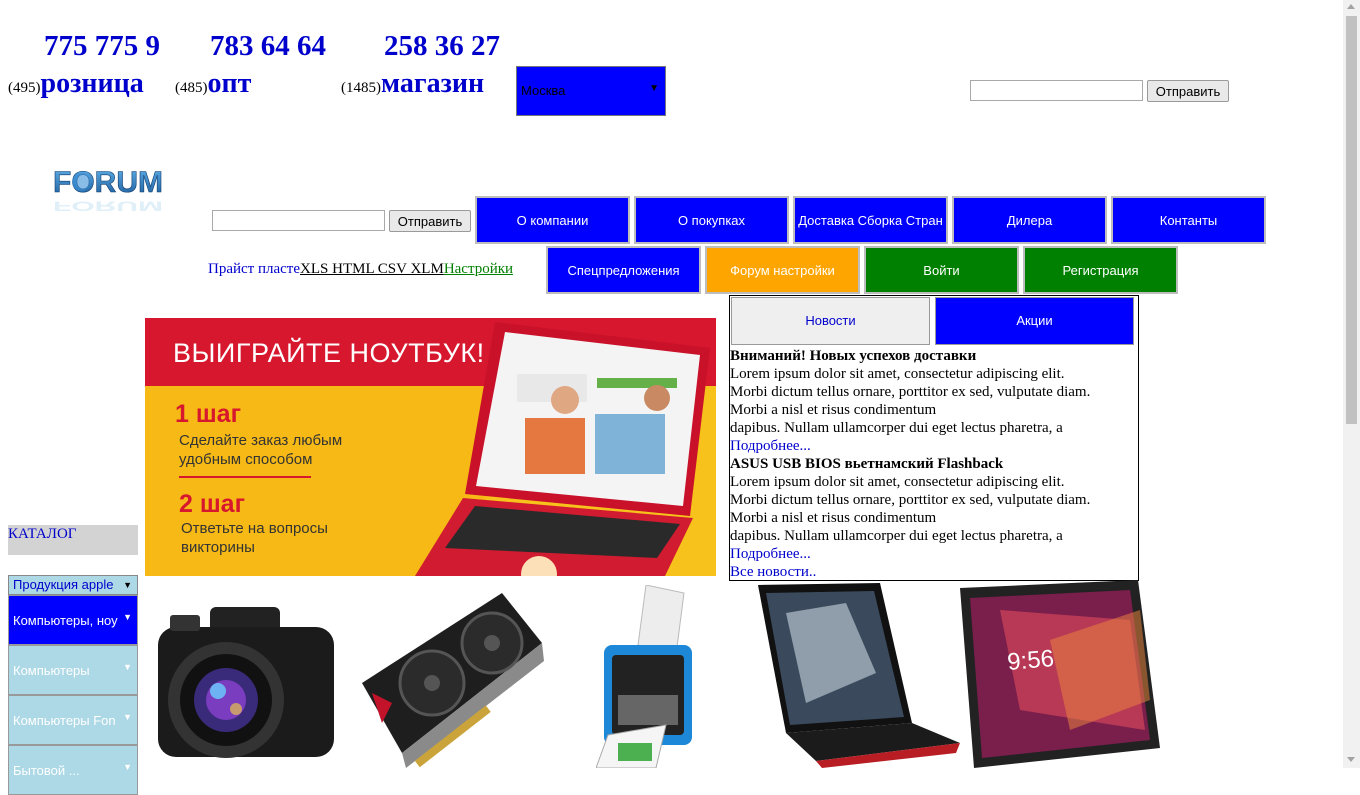  What do you see at coordinates (268, 46) in the screenshot?
I see `phone-wholesale: 783 64 64` at bounding box center [268, 46].